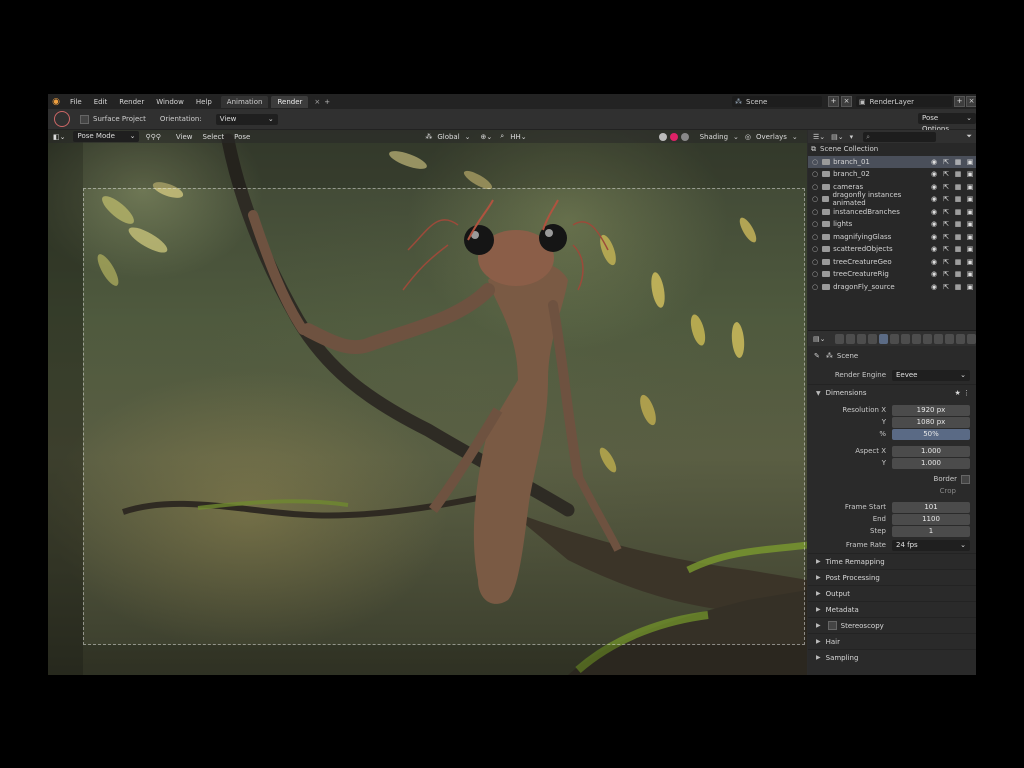  What do you see at coordinates (928, 338) in the screenshot?
I see `particles-tab-icon` at bounding box center [928, 338].